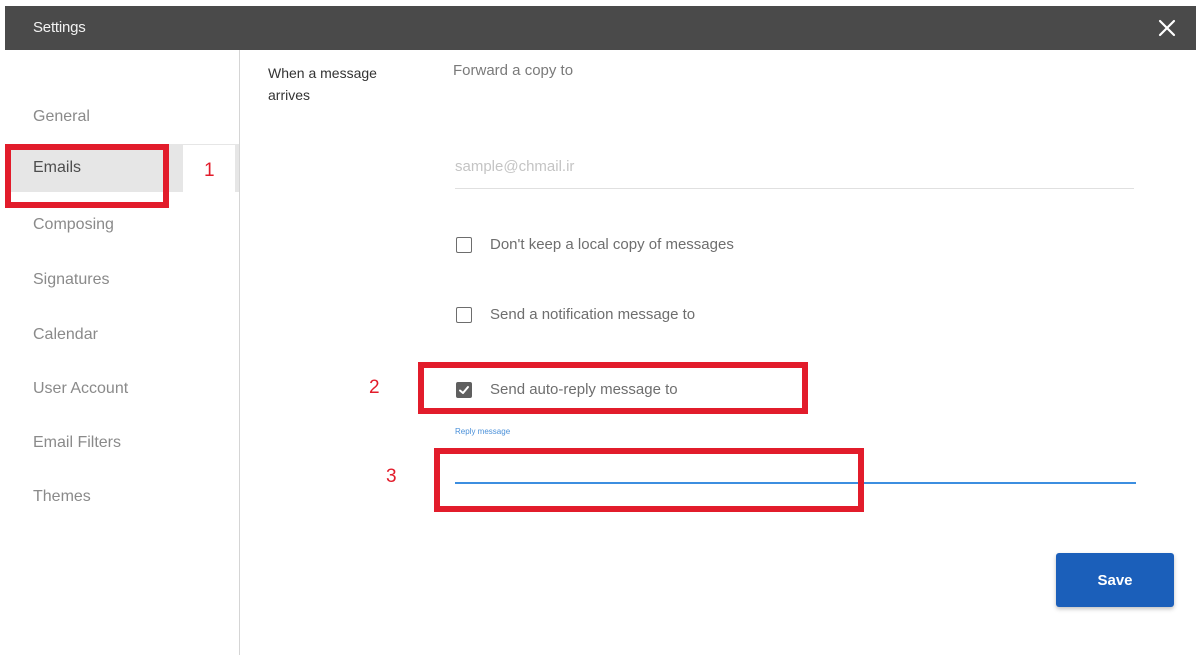  I want to click on sidebar-item-themes: Themes, so click(48, 497).